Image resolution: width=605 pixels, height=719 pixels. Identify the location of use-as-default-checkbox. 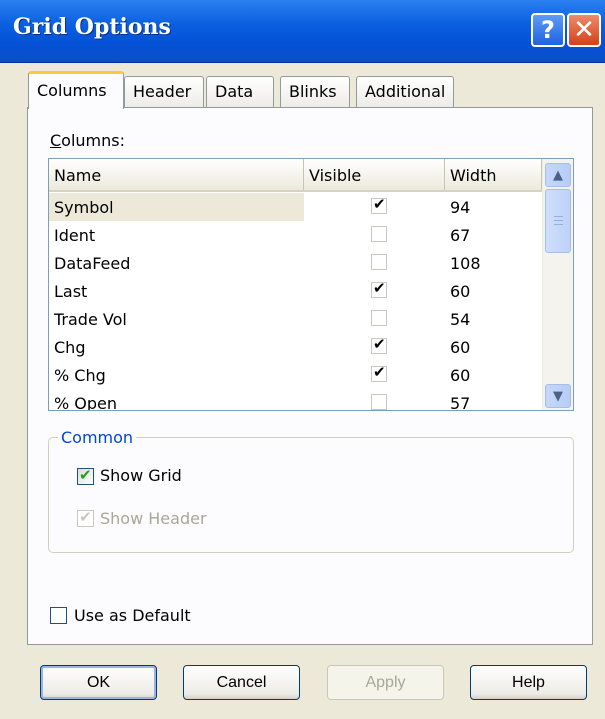
(58, 615).